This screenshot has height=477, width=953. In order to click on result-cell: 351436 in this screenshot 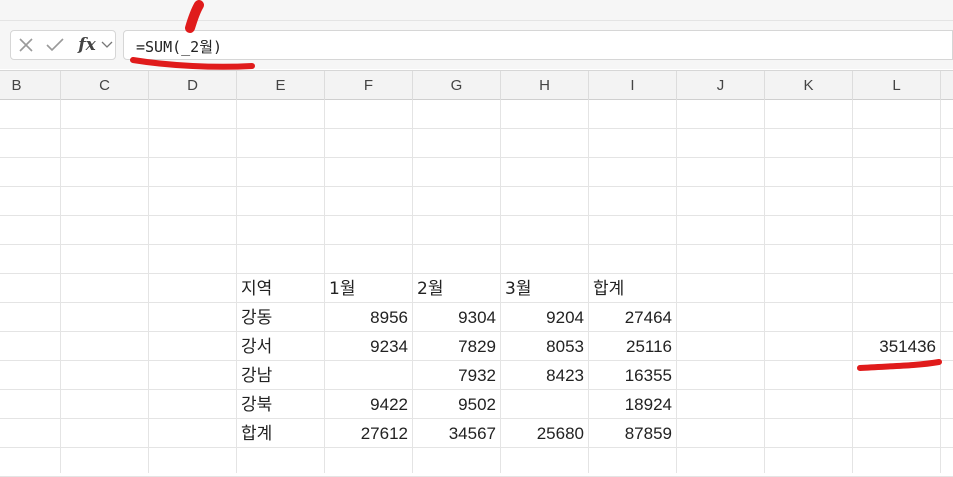, I will do `click(894, 346)`.